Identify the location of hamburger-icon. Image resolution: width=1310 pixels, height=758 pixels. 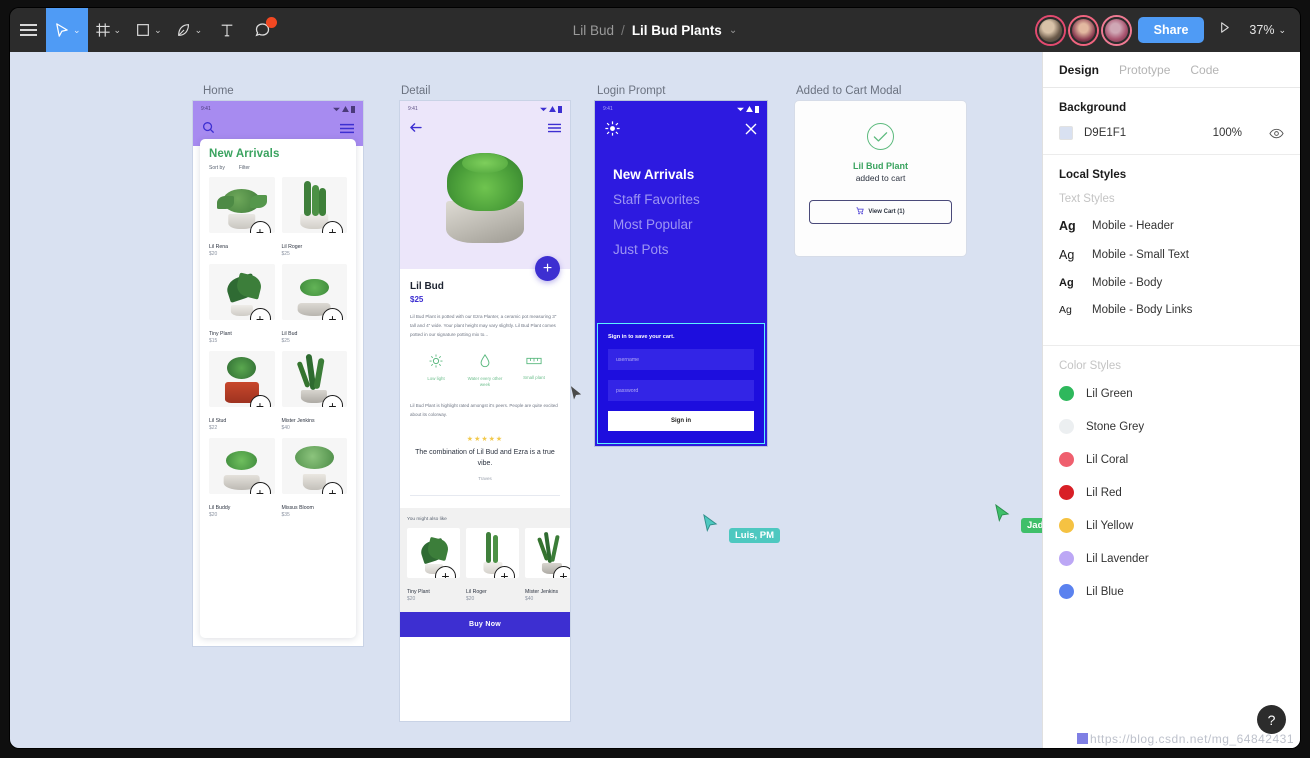
(347, 130).